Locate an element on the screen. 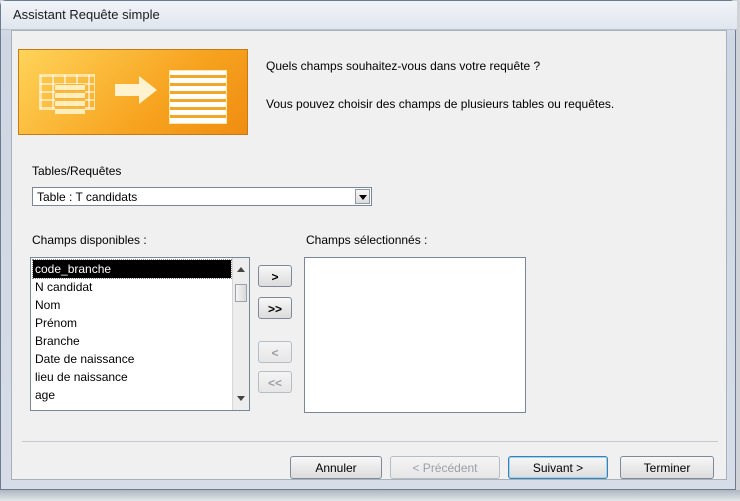  list-item: lieu de naissance is located at coordinates (132, 377).